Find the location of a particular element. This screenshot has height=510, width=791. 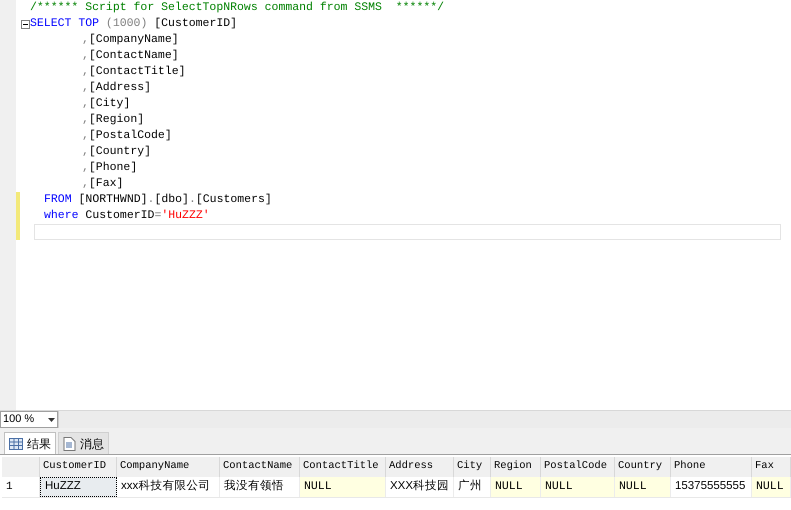

grid-icon is located at coordinates (16, 444).